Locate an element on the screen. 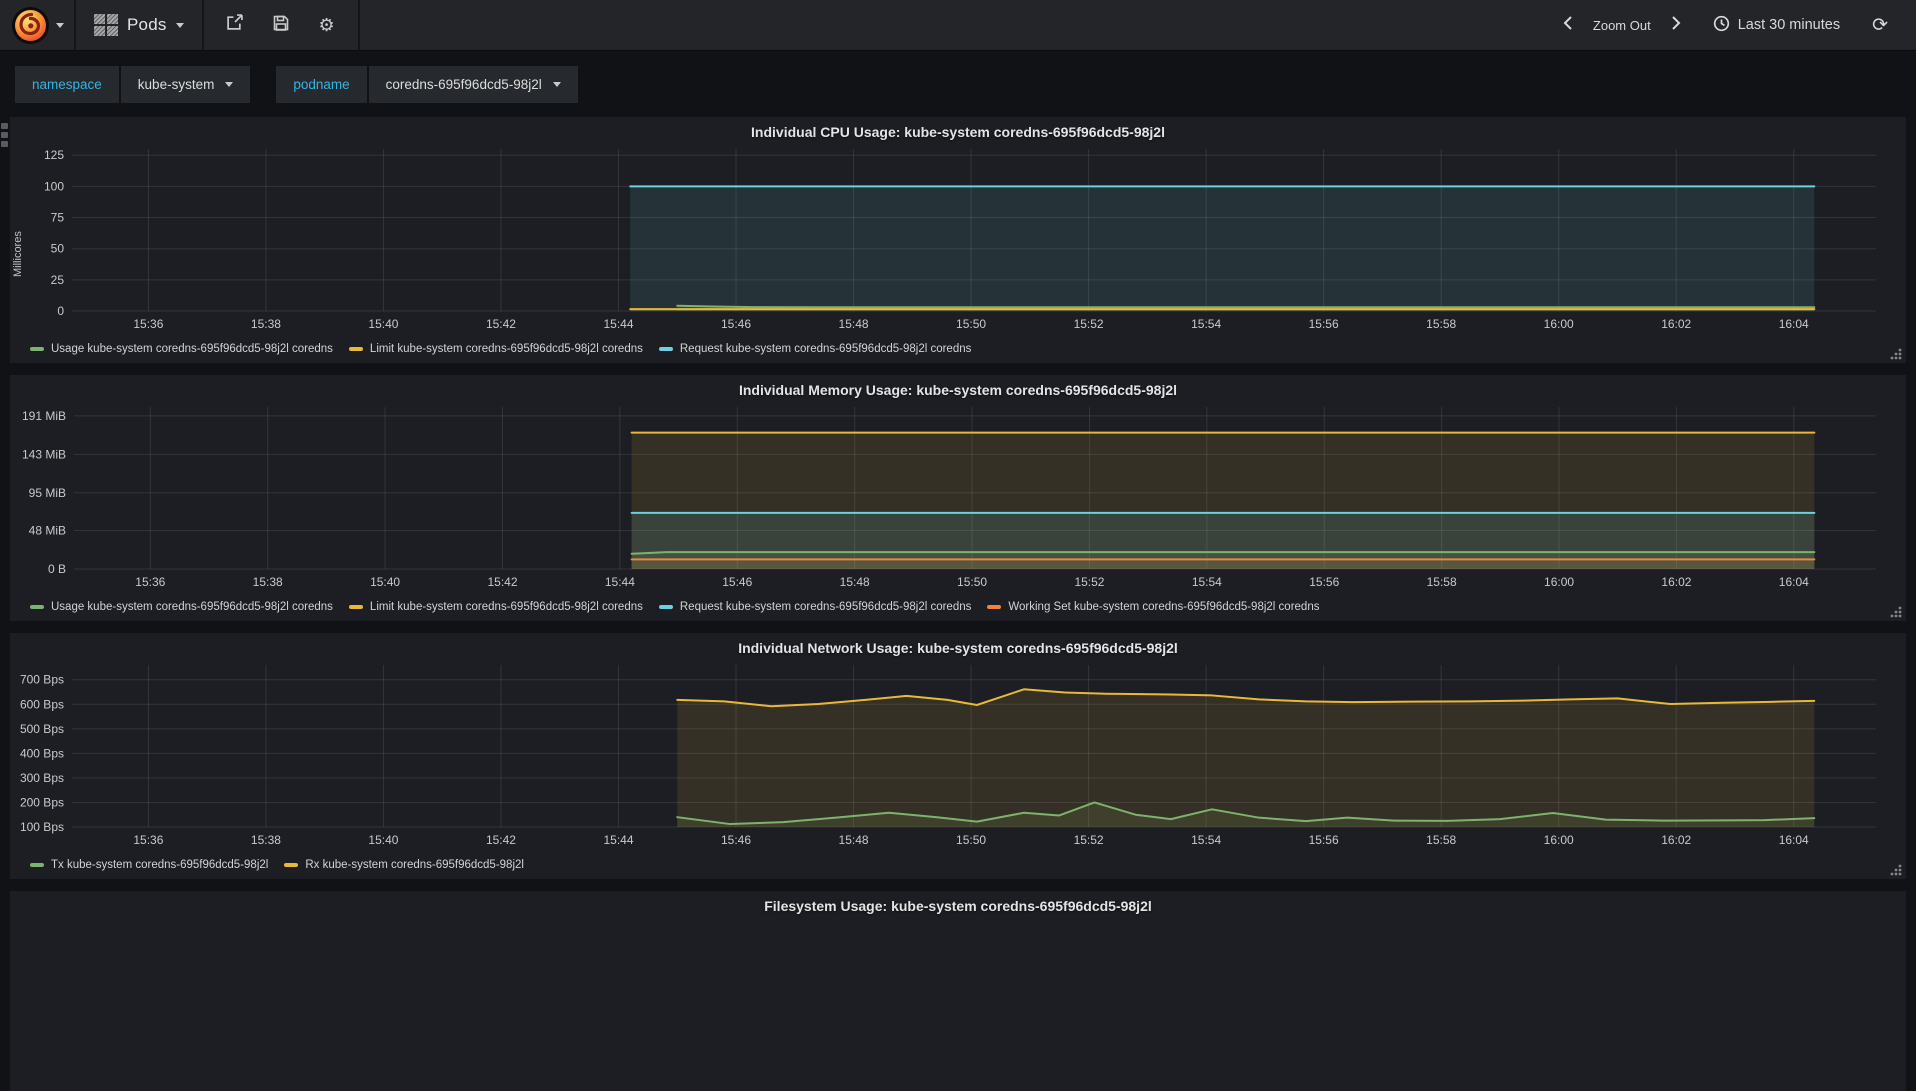  chevron-right-icon is located at coordinates (1676, 25).